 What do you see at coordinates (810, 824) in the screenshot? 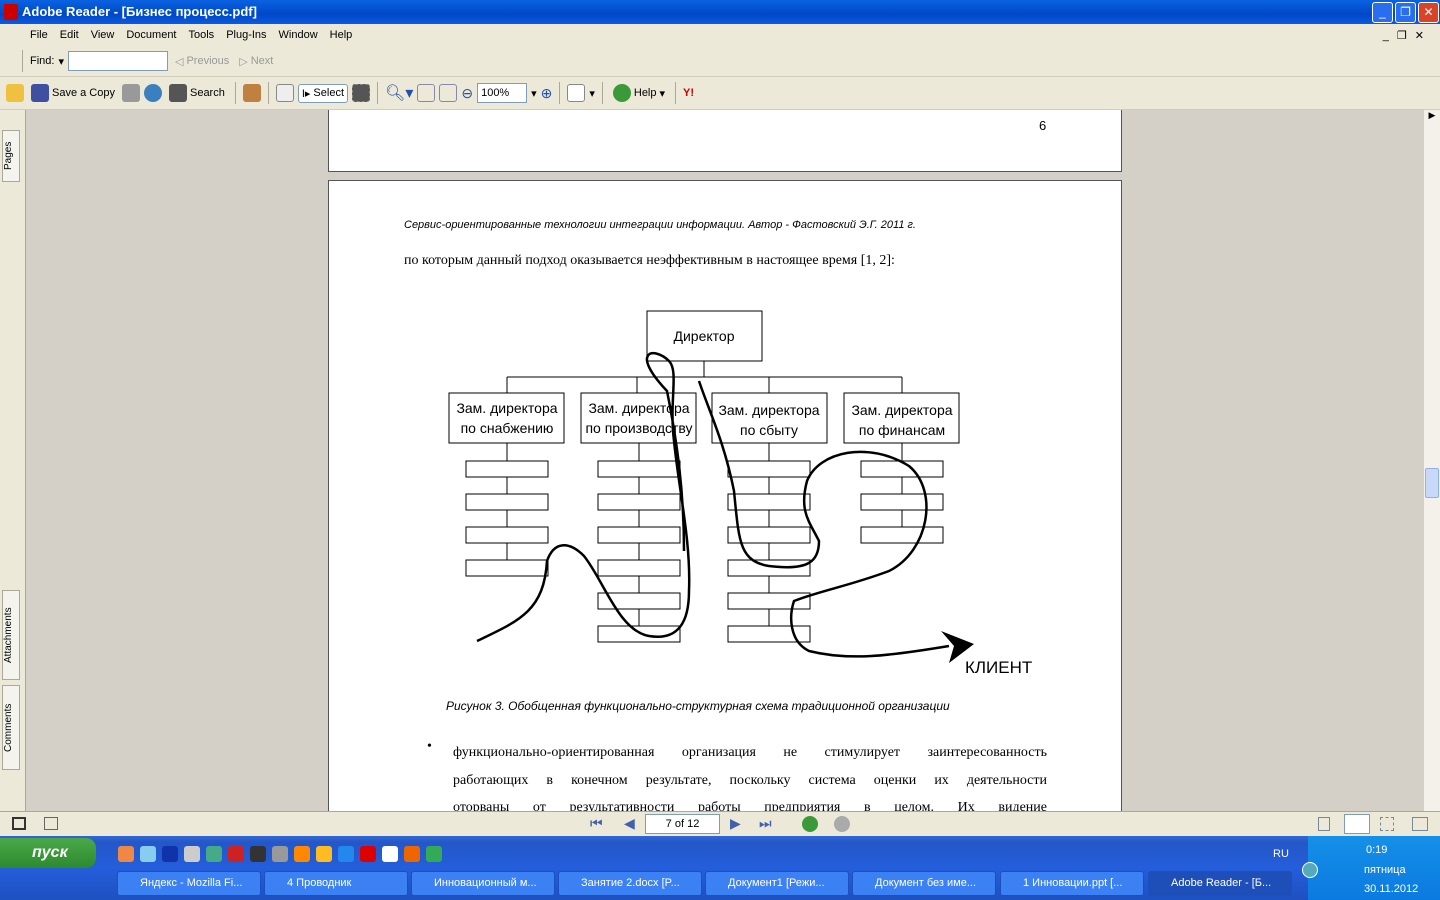
I see `go-back-icon` at bounding box center [810, 824].